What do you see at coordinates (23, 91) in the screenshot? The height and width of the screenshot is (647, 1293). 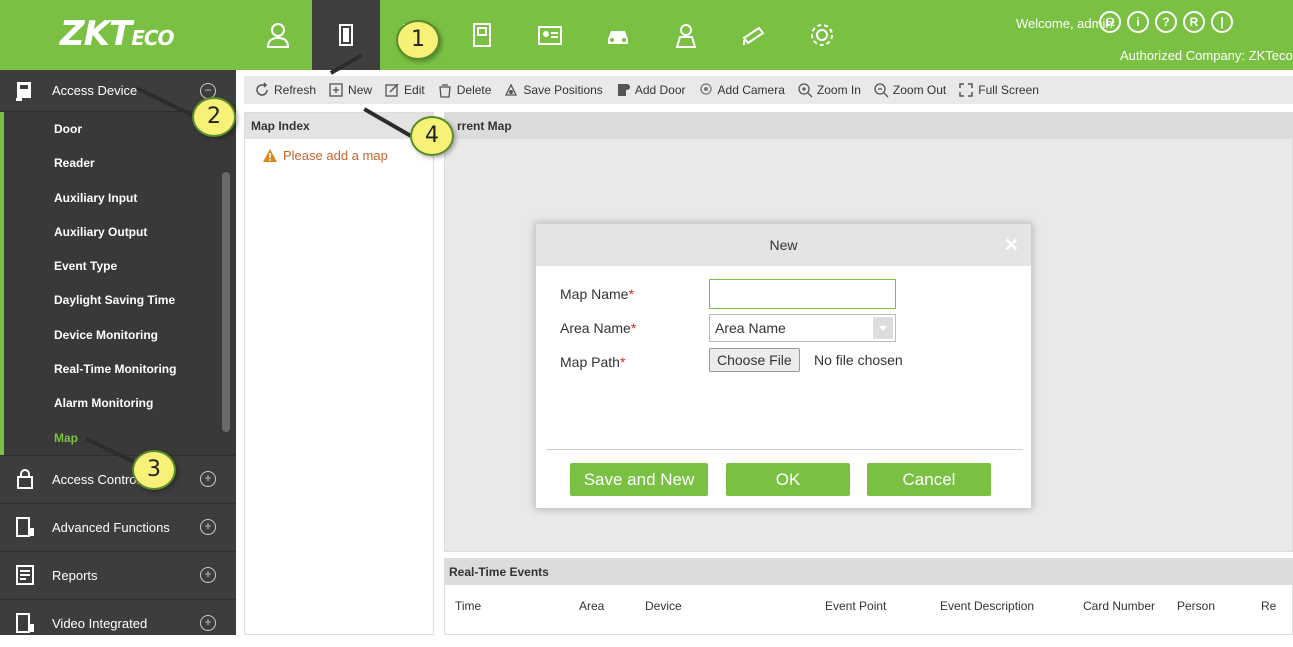 I see `access-device-icon` at bounding box center [23, 91].